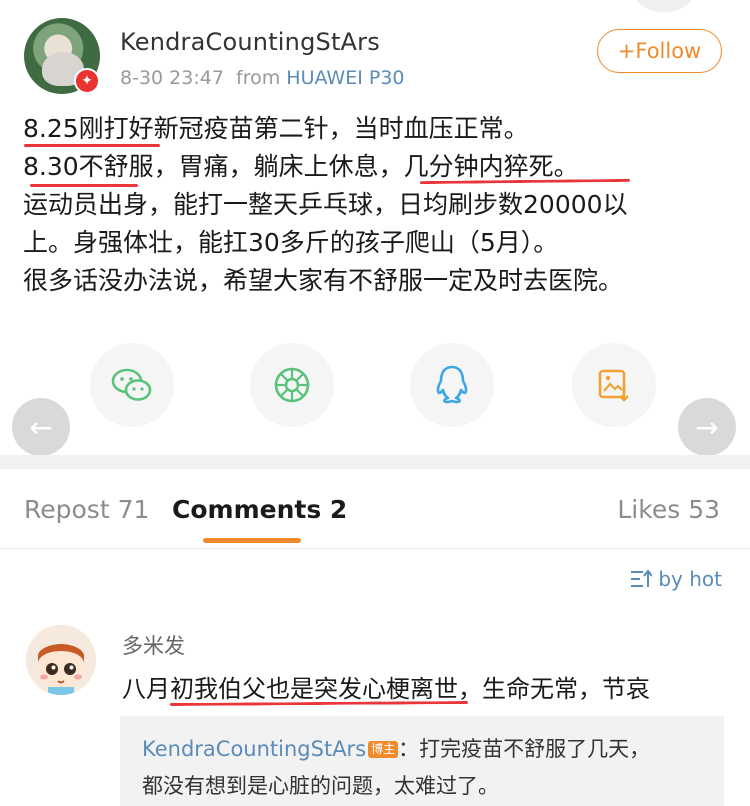  What do you see at coordinates (323, 280) in the screenshot?
I see `post-line: 很多话没办法说，希望大家有不舒服一定及时去医院。` at bounding box center [323, 280].